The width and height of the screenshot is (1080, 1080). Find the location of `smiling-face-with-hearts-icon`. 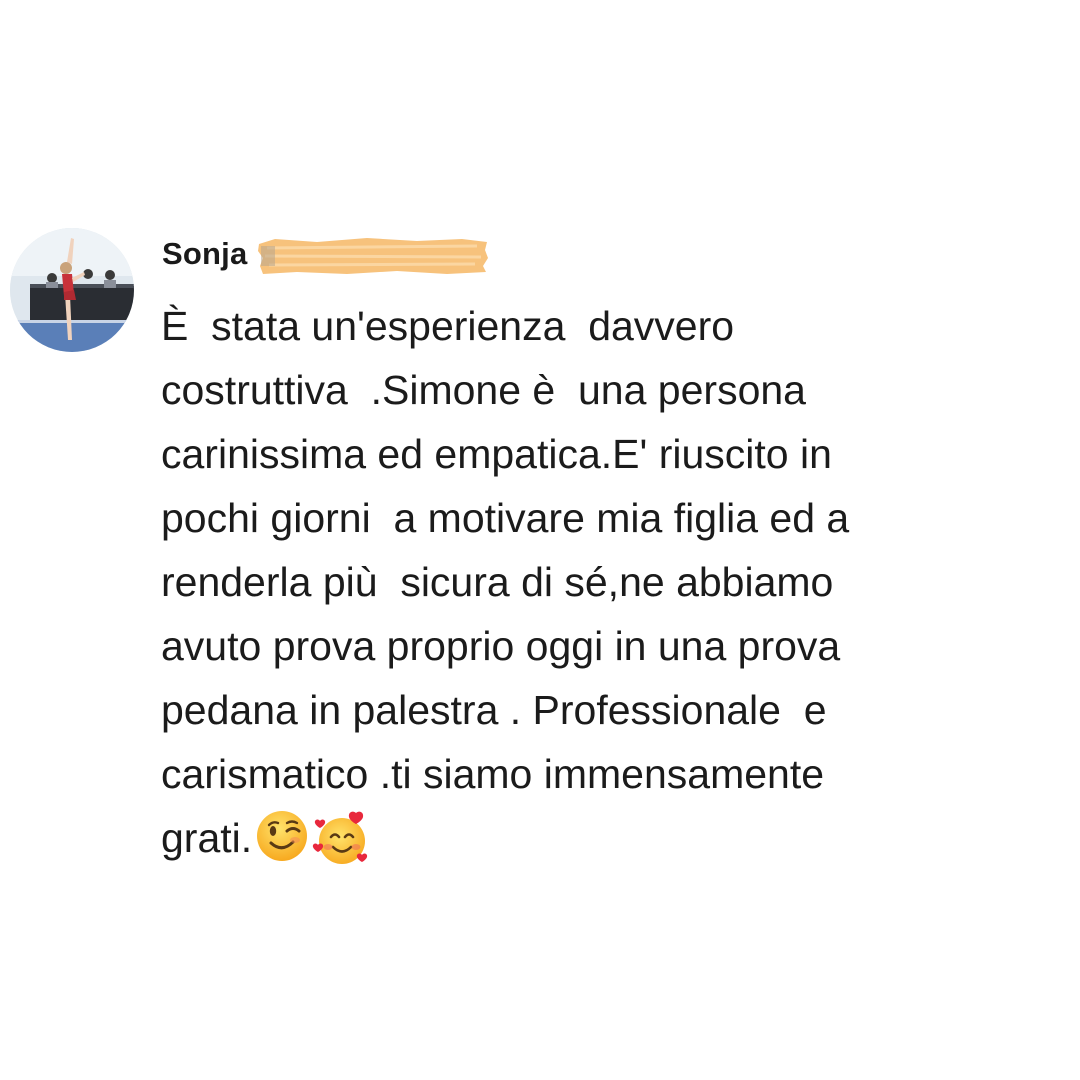

smiling-face-with-hearts-icon is located at coordinates (340, 836).